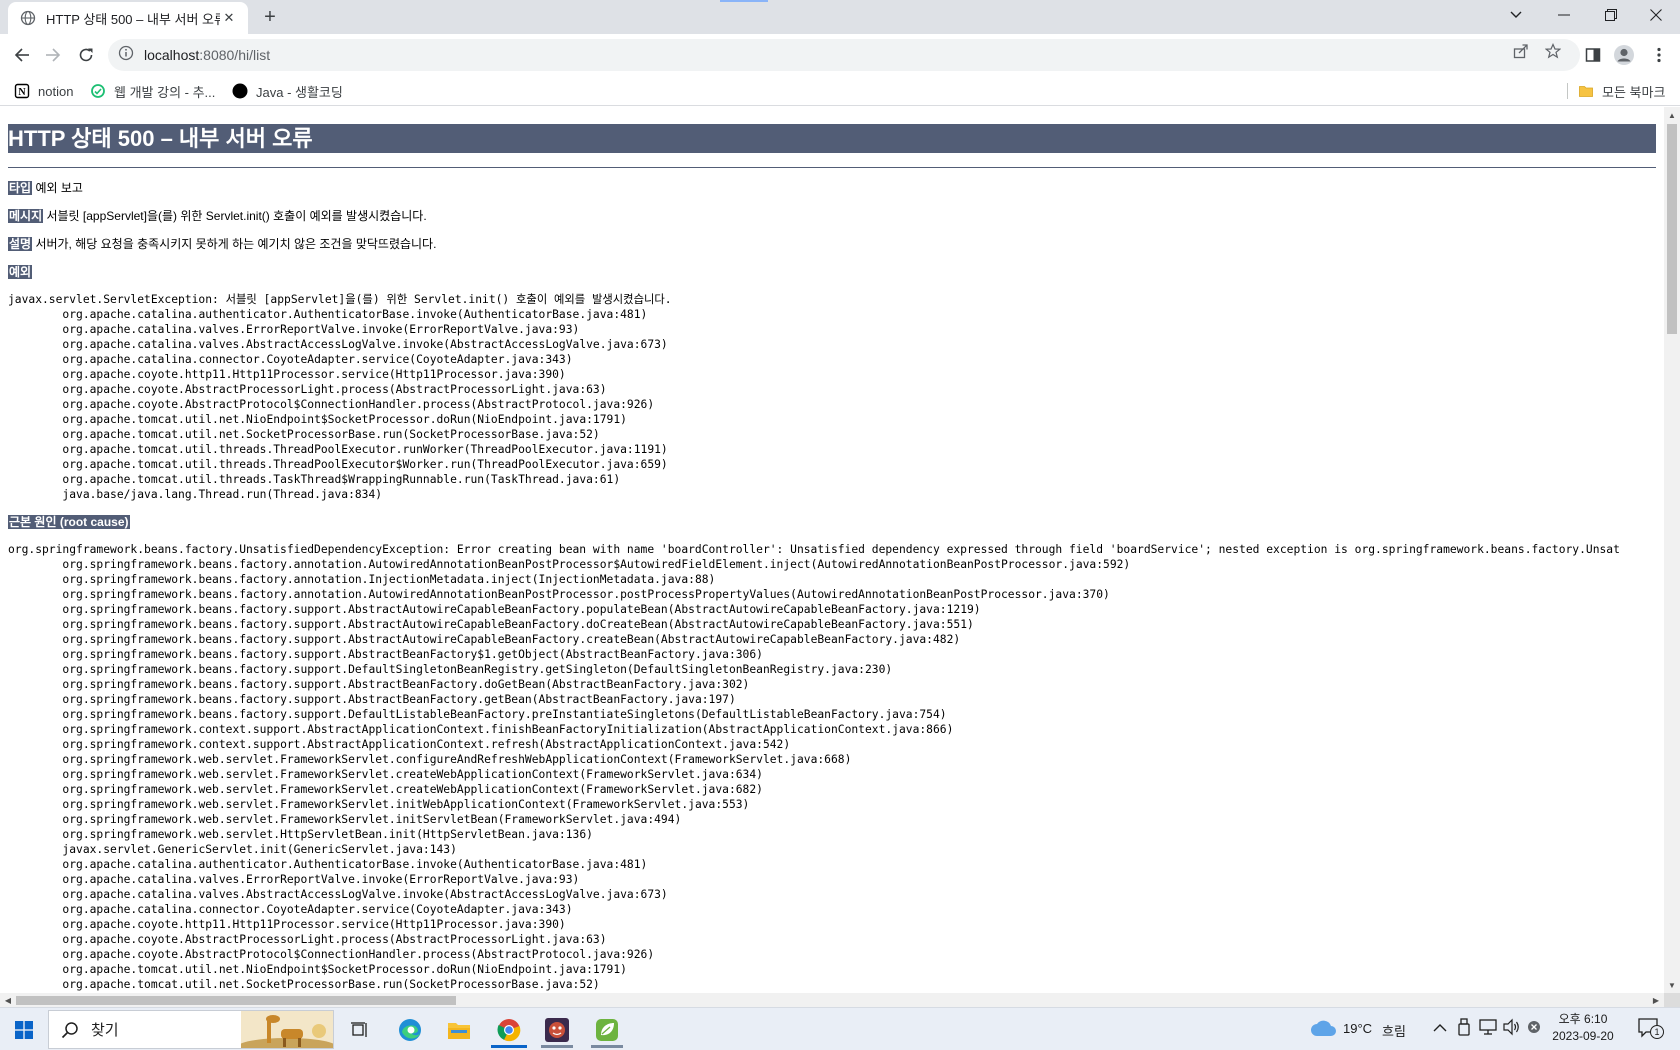 This screenshot has height=1050, width=1680. I want to click on address-bar: localhost:8080/hi/list, so click(844, 55).